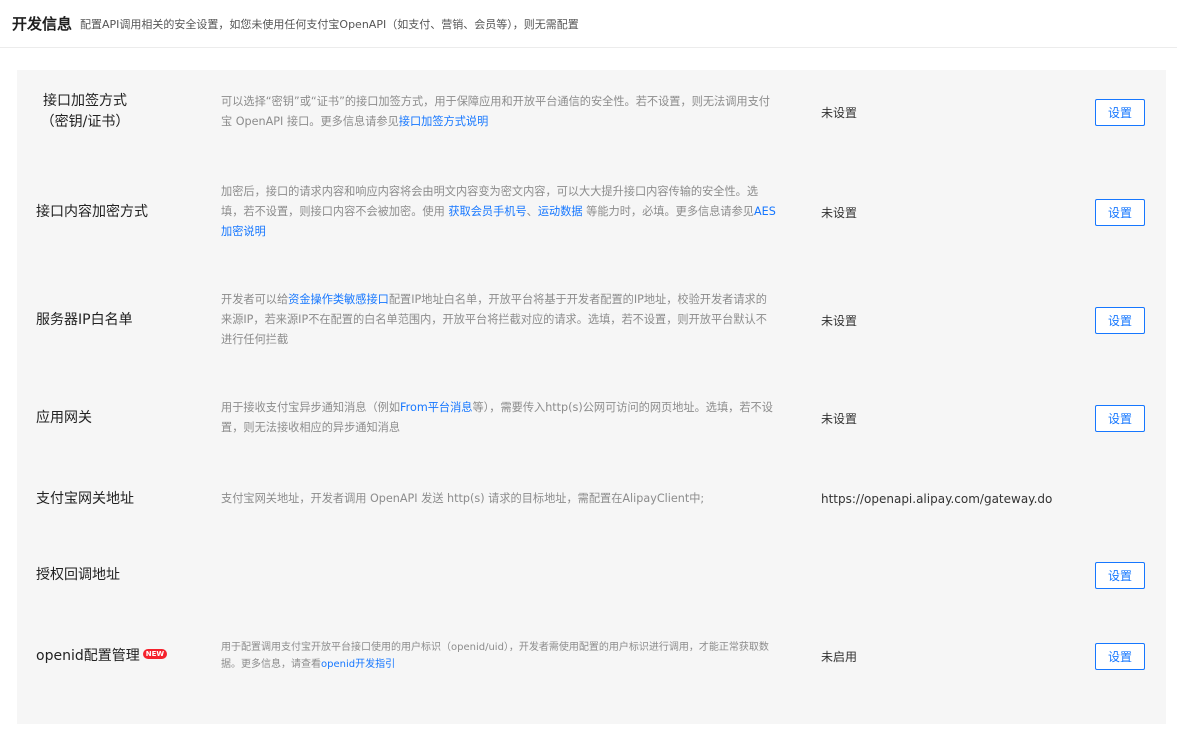 This screenshot has width=1177, height=738. Describe the element at coordinates (487, 211) in the screenshot. I see `member-phone-link: 获取会员手机号` at that location.